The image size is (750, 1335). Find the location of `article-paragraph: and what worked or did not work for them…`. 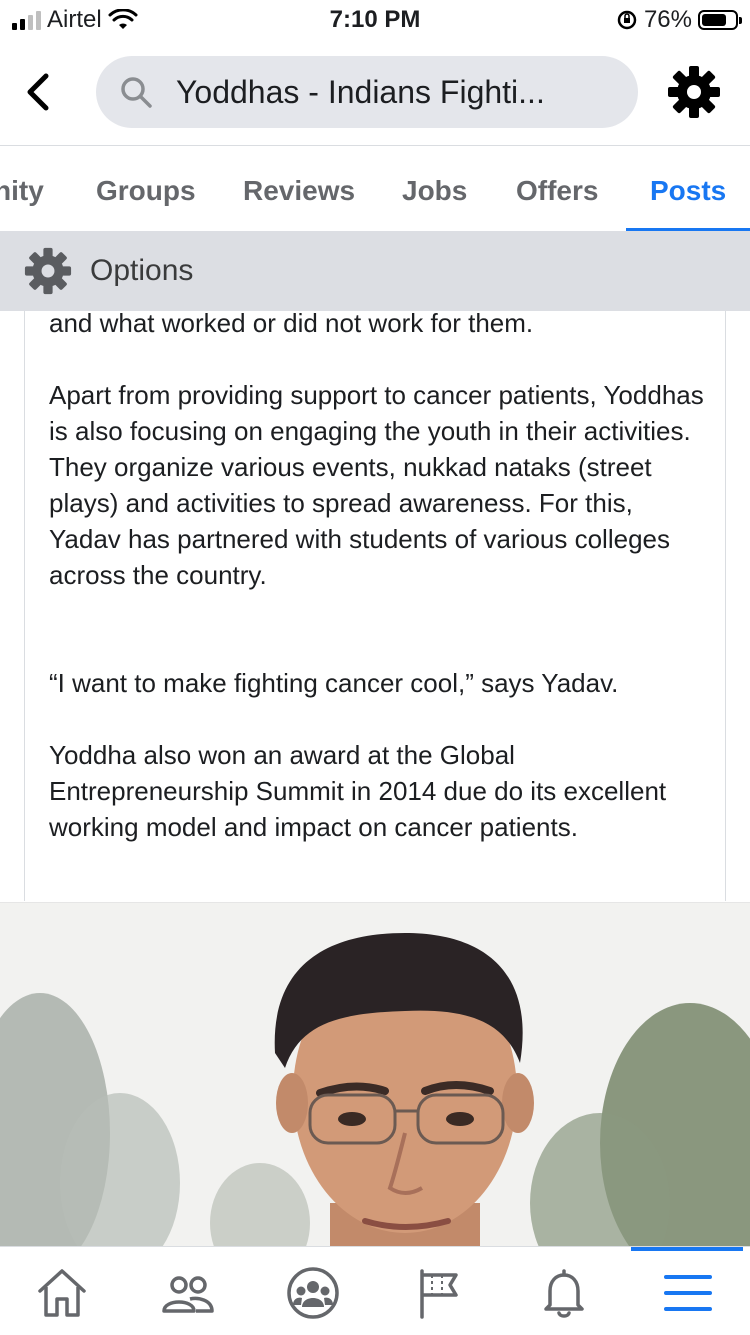

article-paragraph: and what worked or did not work for them… is located at coordinates (291, 324).